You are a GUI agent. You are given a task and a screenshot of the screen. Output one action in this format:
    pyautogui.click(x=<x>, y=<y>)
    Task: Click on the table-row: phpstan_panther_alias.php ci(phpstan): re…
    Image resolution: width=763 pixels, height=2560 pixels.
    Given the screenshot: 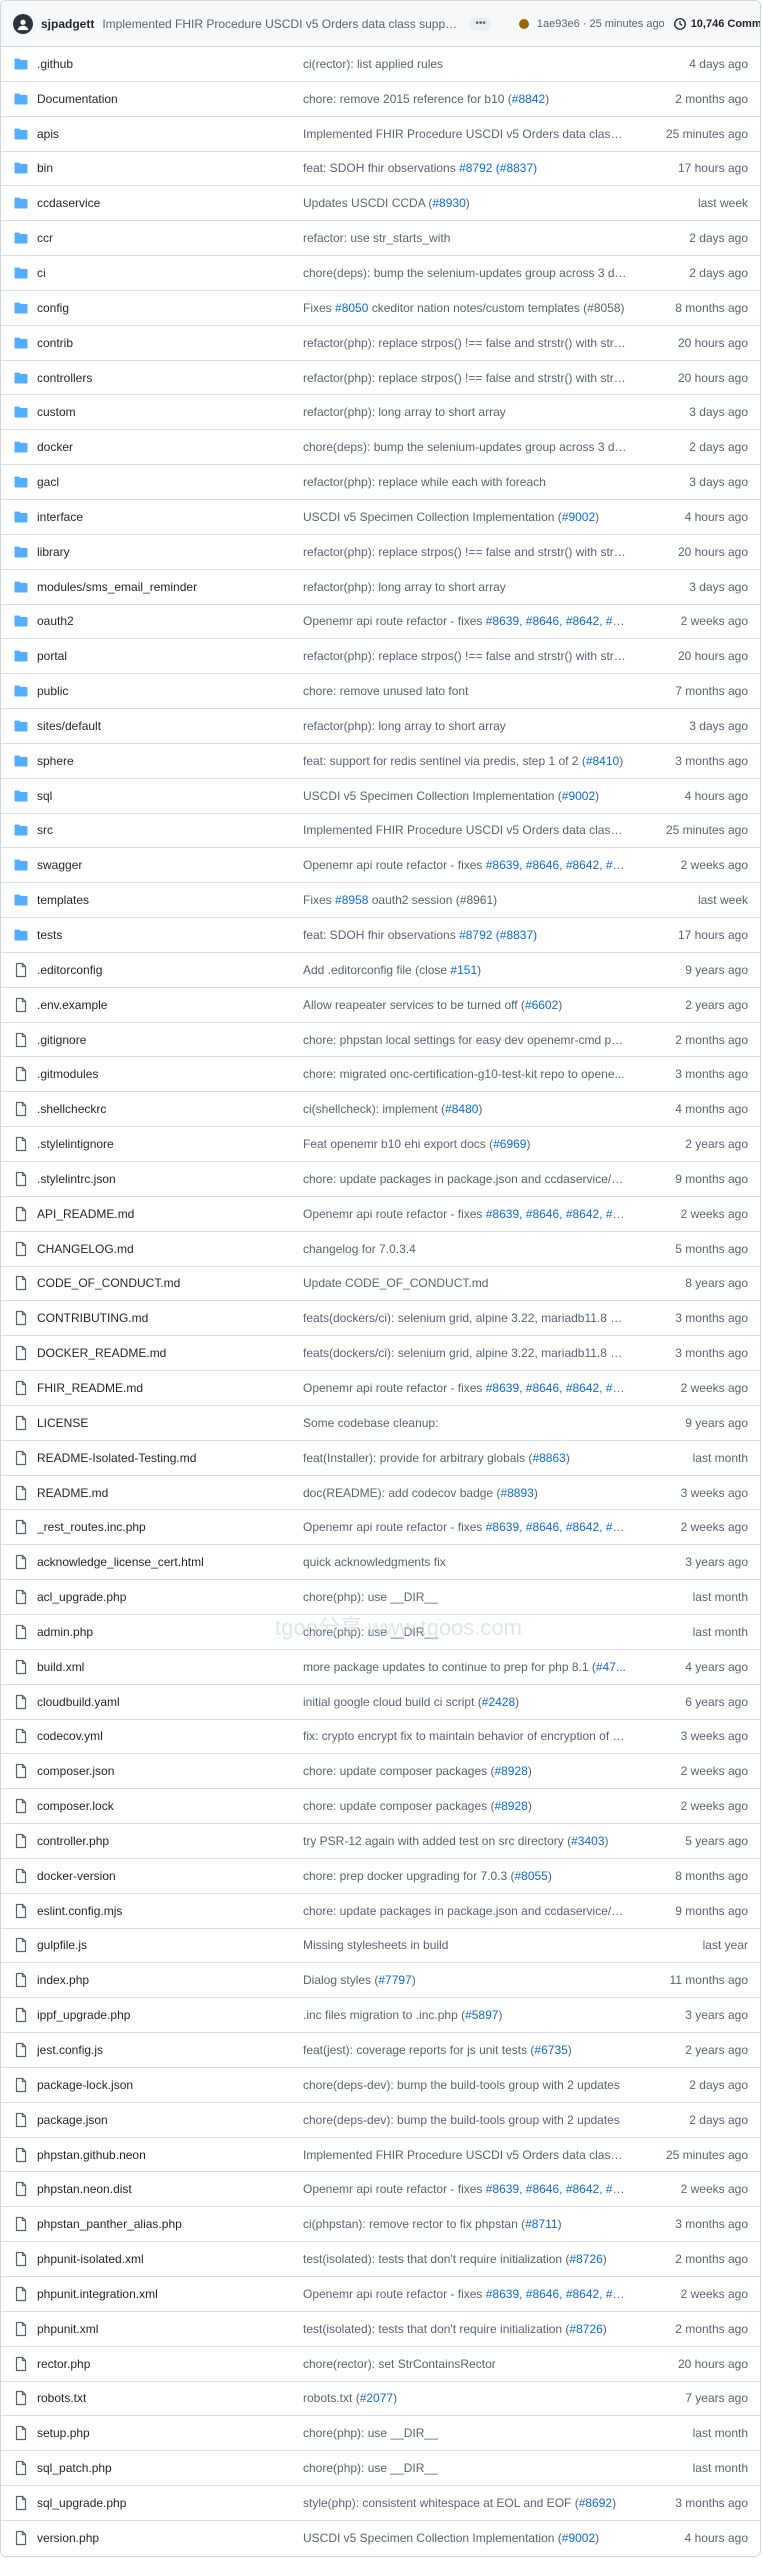 What is the action you would take?
    pyautogui.click(x=380, y=2225)
    